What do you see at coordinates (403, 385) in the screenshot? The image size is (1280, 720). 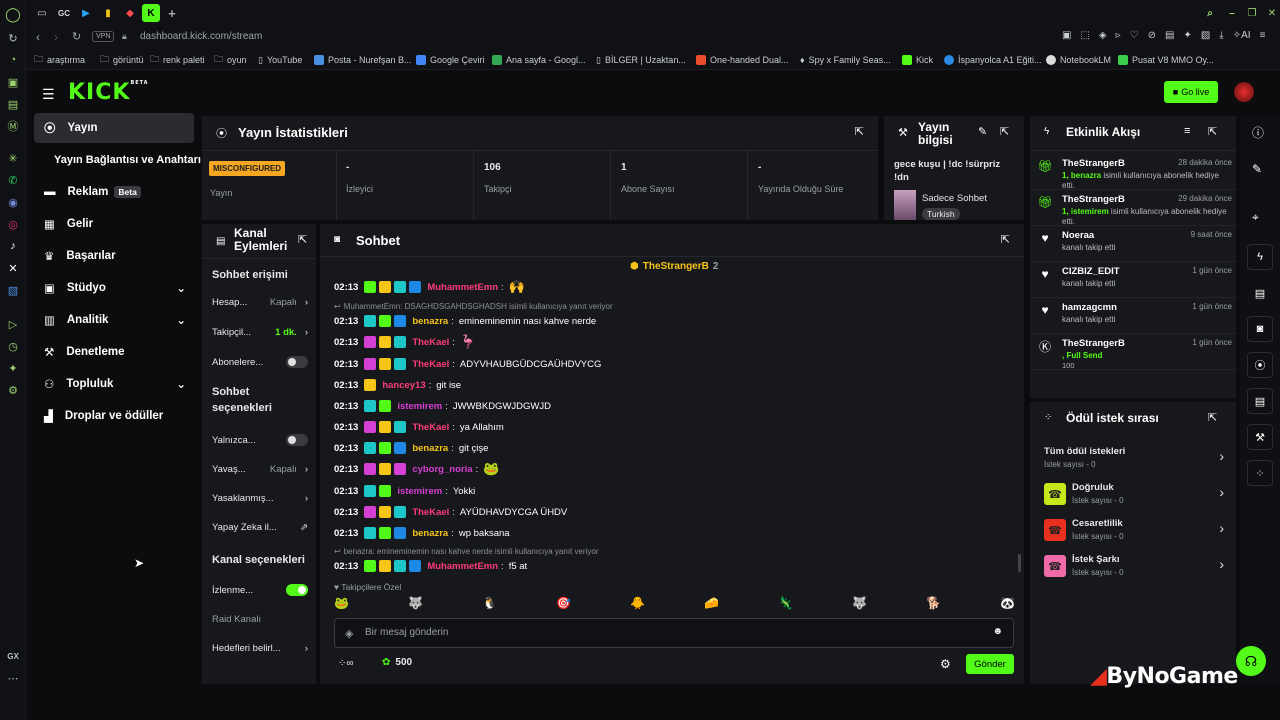 I see `chat-username: hancey13` at bounding box center [403, 385].